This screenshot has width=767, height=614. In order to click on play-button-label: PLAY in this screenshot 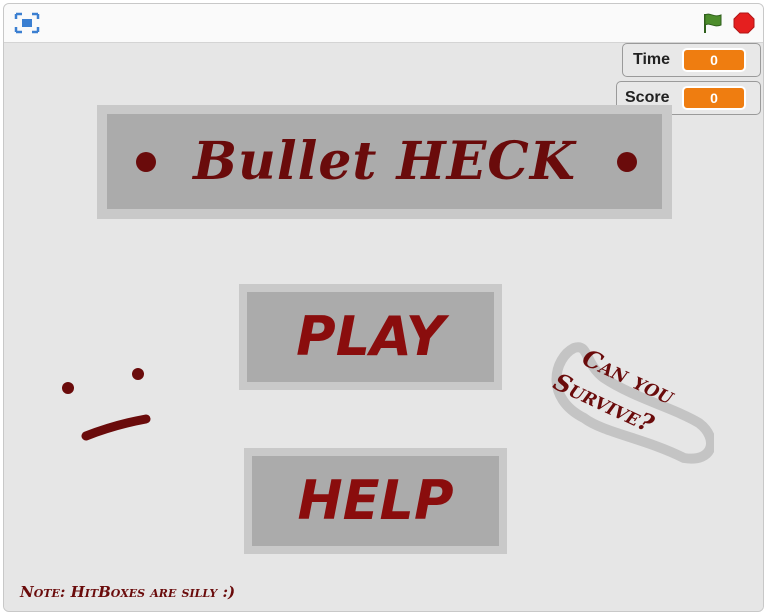, I will do `click(370, 336)`.